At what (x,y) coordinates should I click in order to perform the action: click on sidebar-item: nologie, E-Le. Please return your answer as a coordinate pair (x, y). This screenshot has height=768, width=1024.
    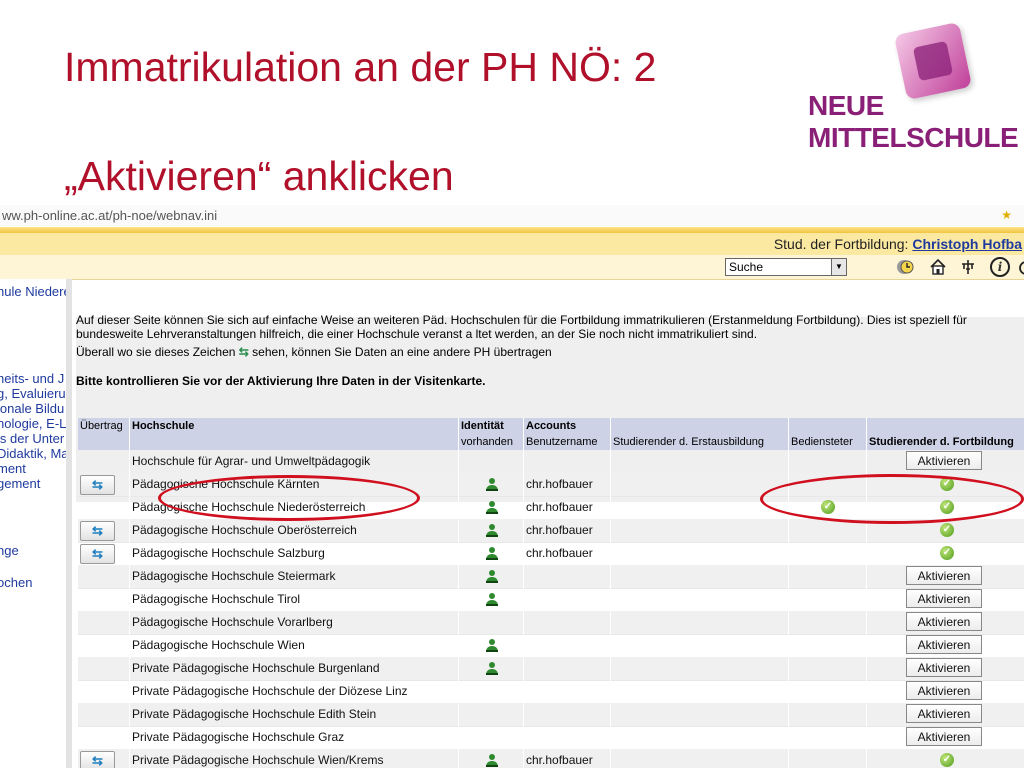
    Looking at the image, I should click on (35, 423).